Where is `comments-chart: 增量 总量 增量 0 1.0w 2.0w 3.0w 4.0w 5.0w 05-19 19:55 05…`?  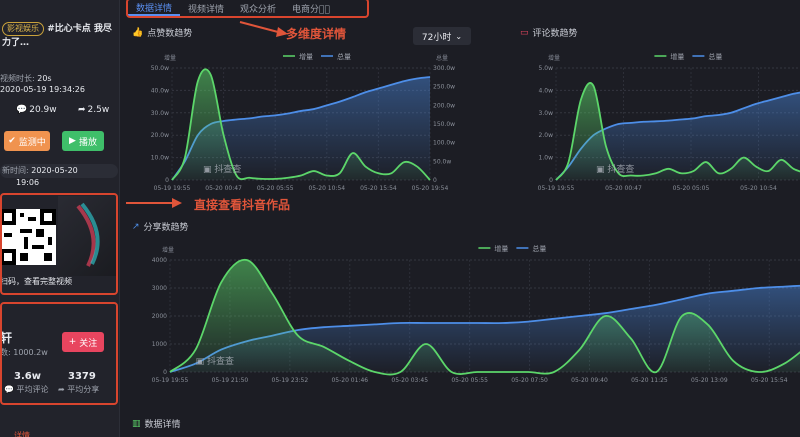
comments-chart: 增量 总量 增量 0 1.0w 2.0w 3.0w 4.0w 5.0w 05-19 19:55 05… is located at coordinates (669, 122).